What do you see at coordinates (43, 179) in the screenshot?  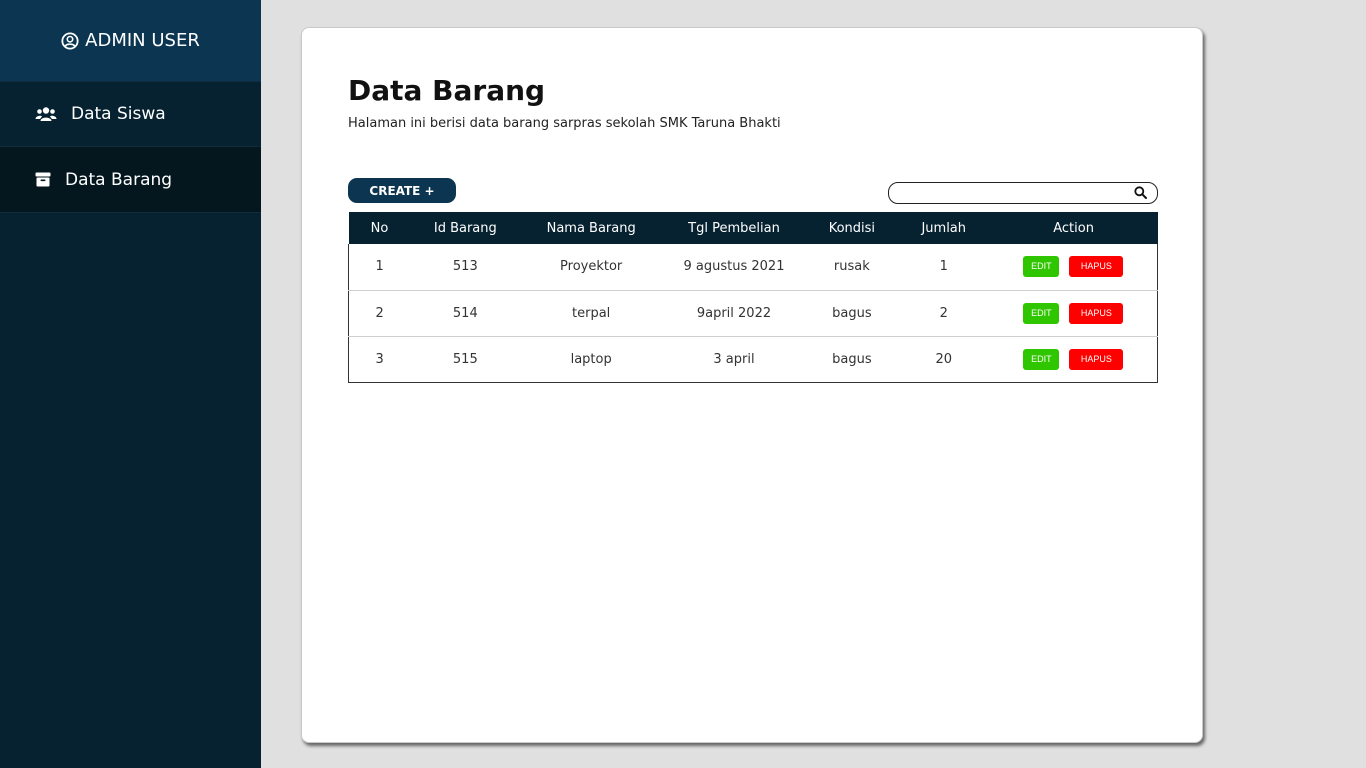 I see `box-icon` at bounding box center [43, 179].